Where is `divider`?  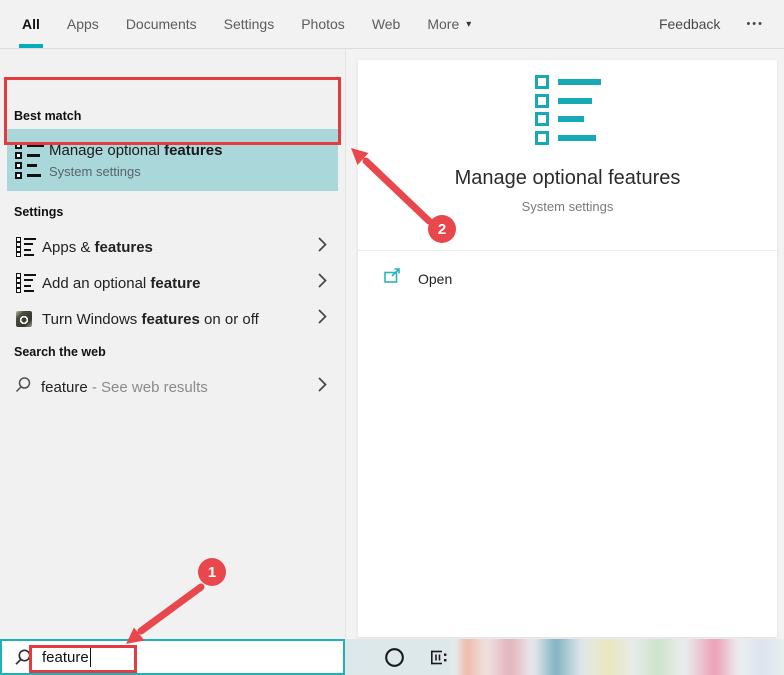 divider is located at coordinates (567, 250).